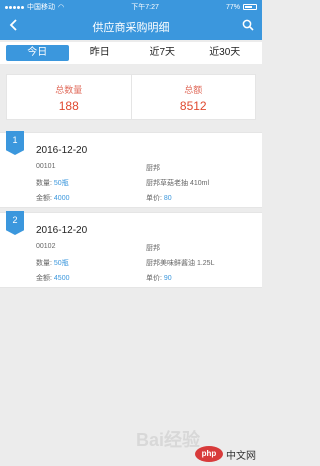  What do you see at coordinates (250, 7) in the screenshot?
I see `battery-icon` at bounding box center [250, 7].